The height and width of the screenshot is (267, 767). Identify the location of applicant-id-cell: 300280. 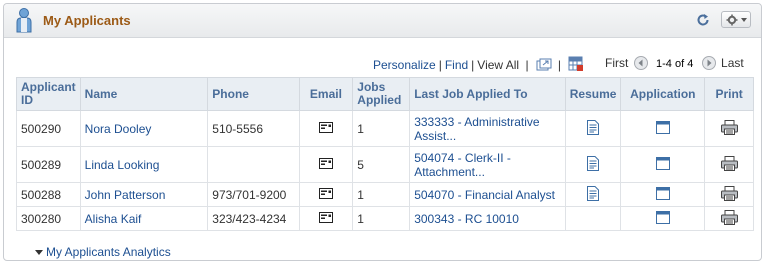
(48, 218).